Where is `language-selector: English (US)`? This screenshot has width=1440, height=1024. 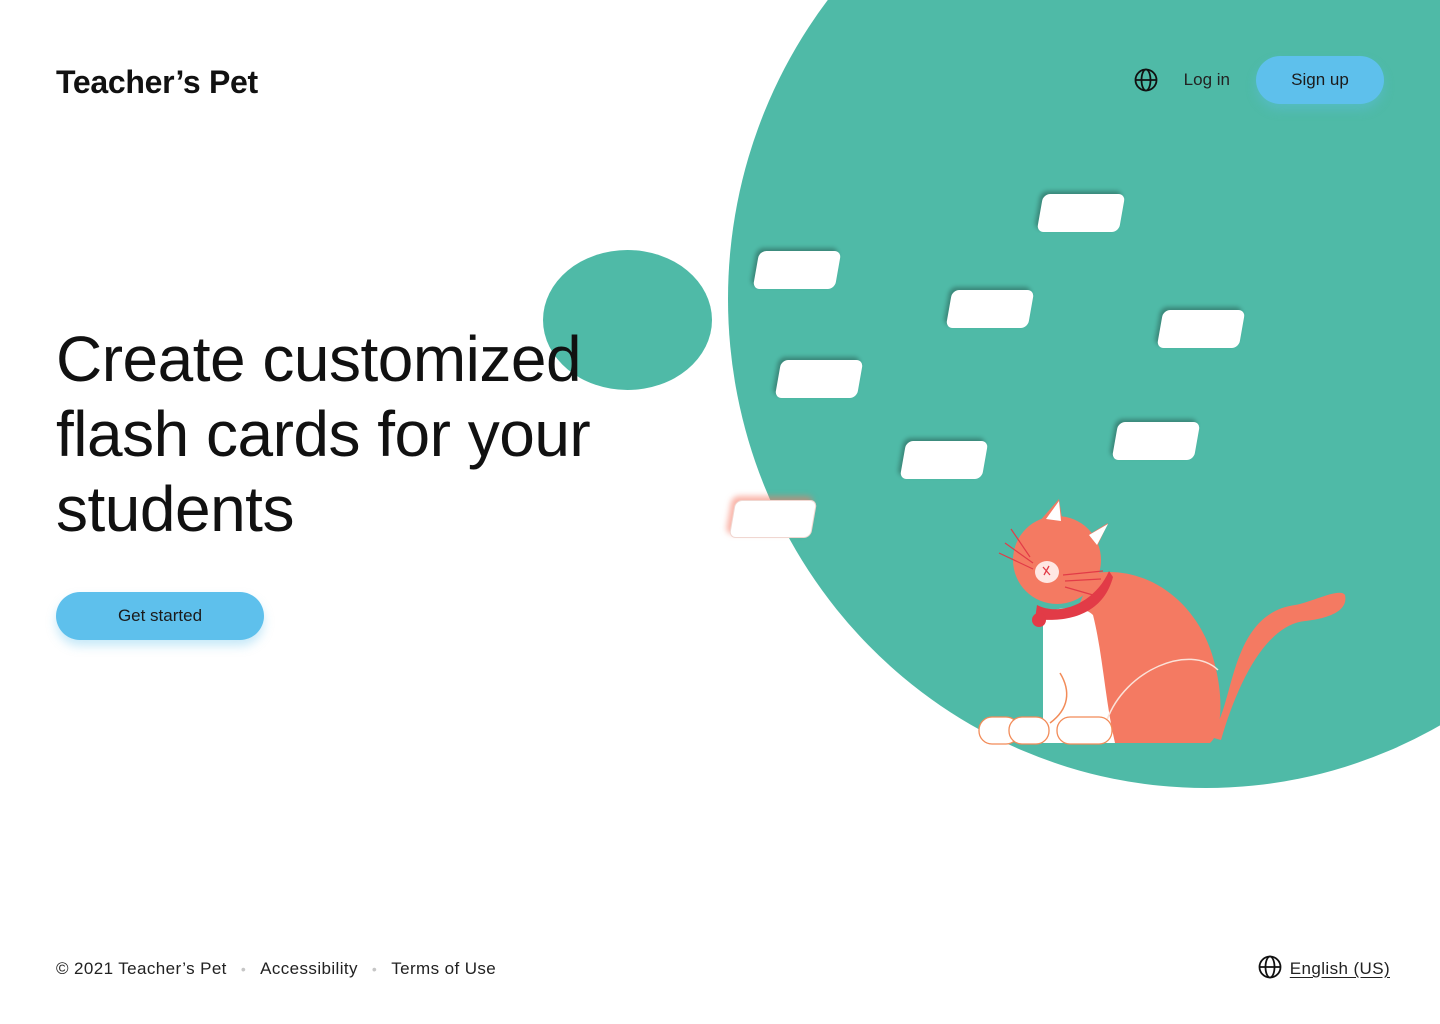
language-selector: English (US) is located at coordinates (1324, 969).